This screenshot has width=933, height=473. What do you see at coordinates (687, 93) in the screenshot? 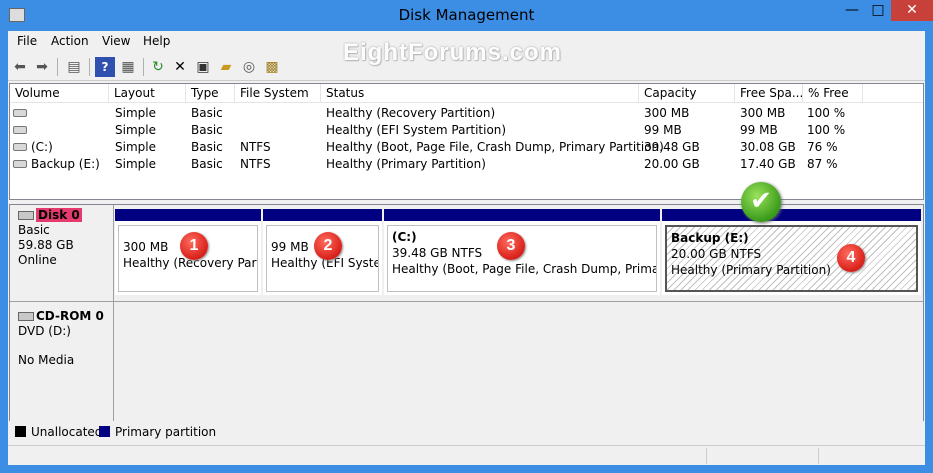
I see `column-capacity: Capacity` at bounding box center [687, 93].